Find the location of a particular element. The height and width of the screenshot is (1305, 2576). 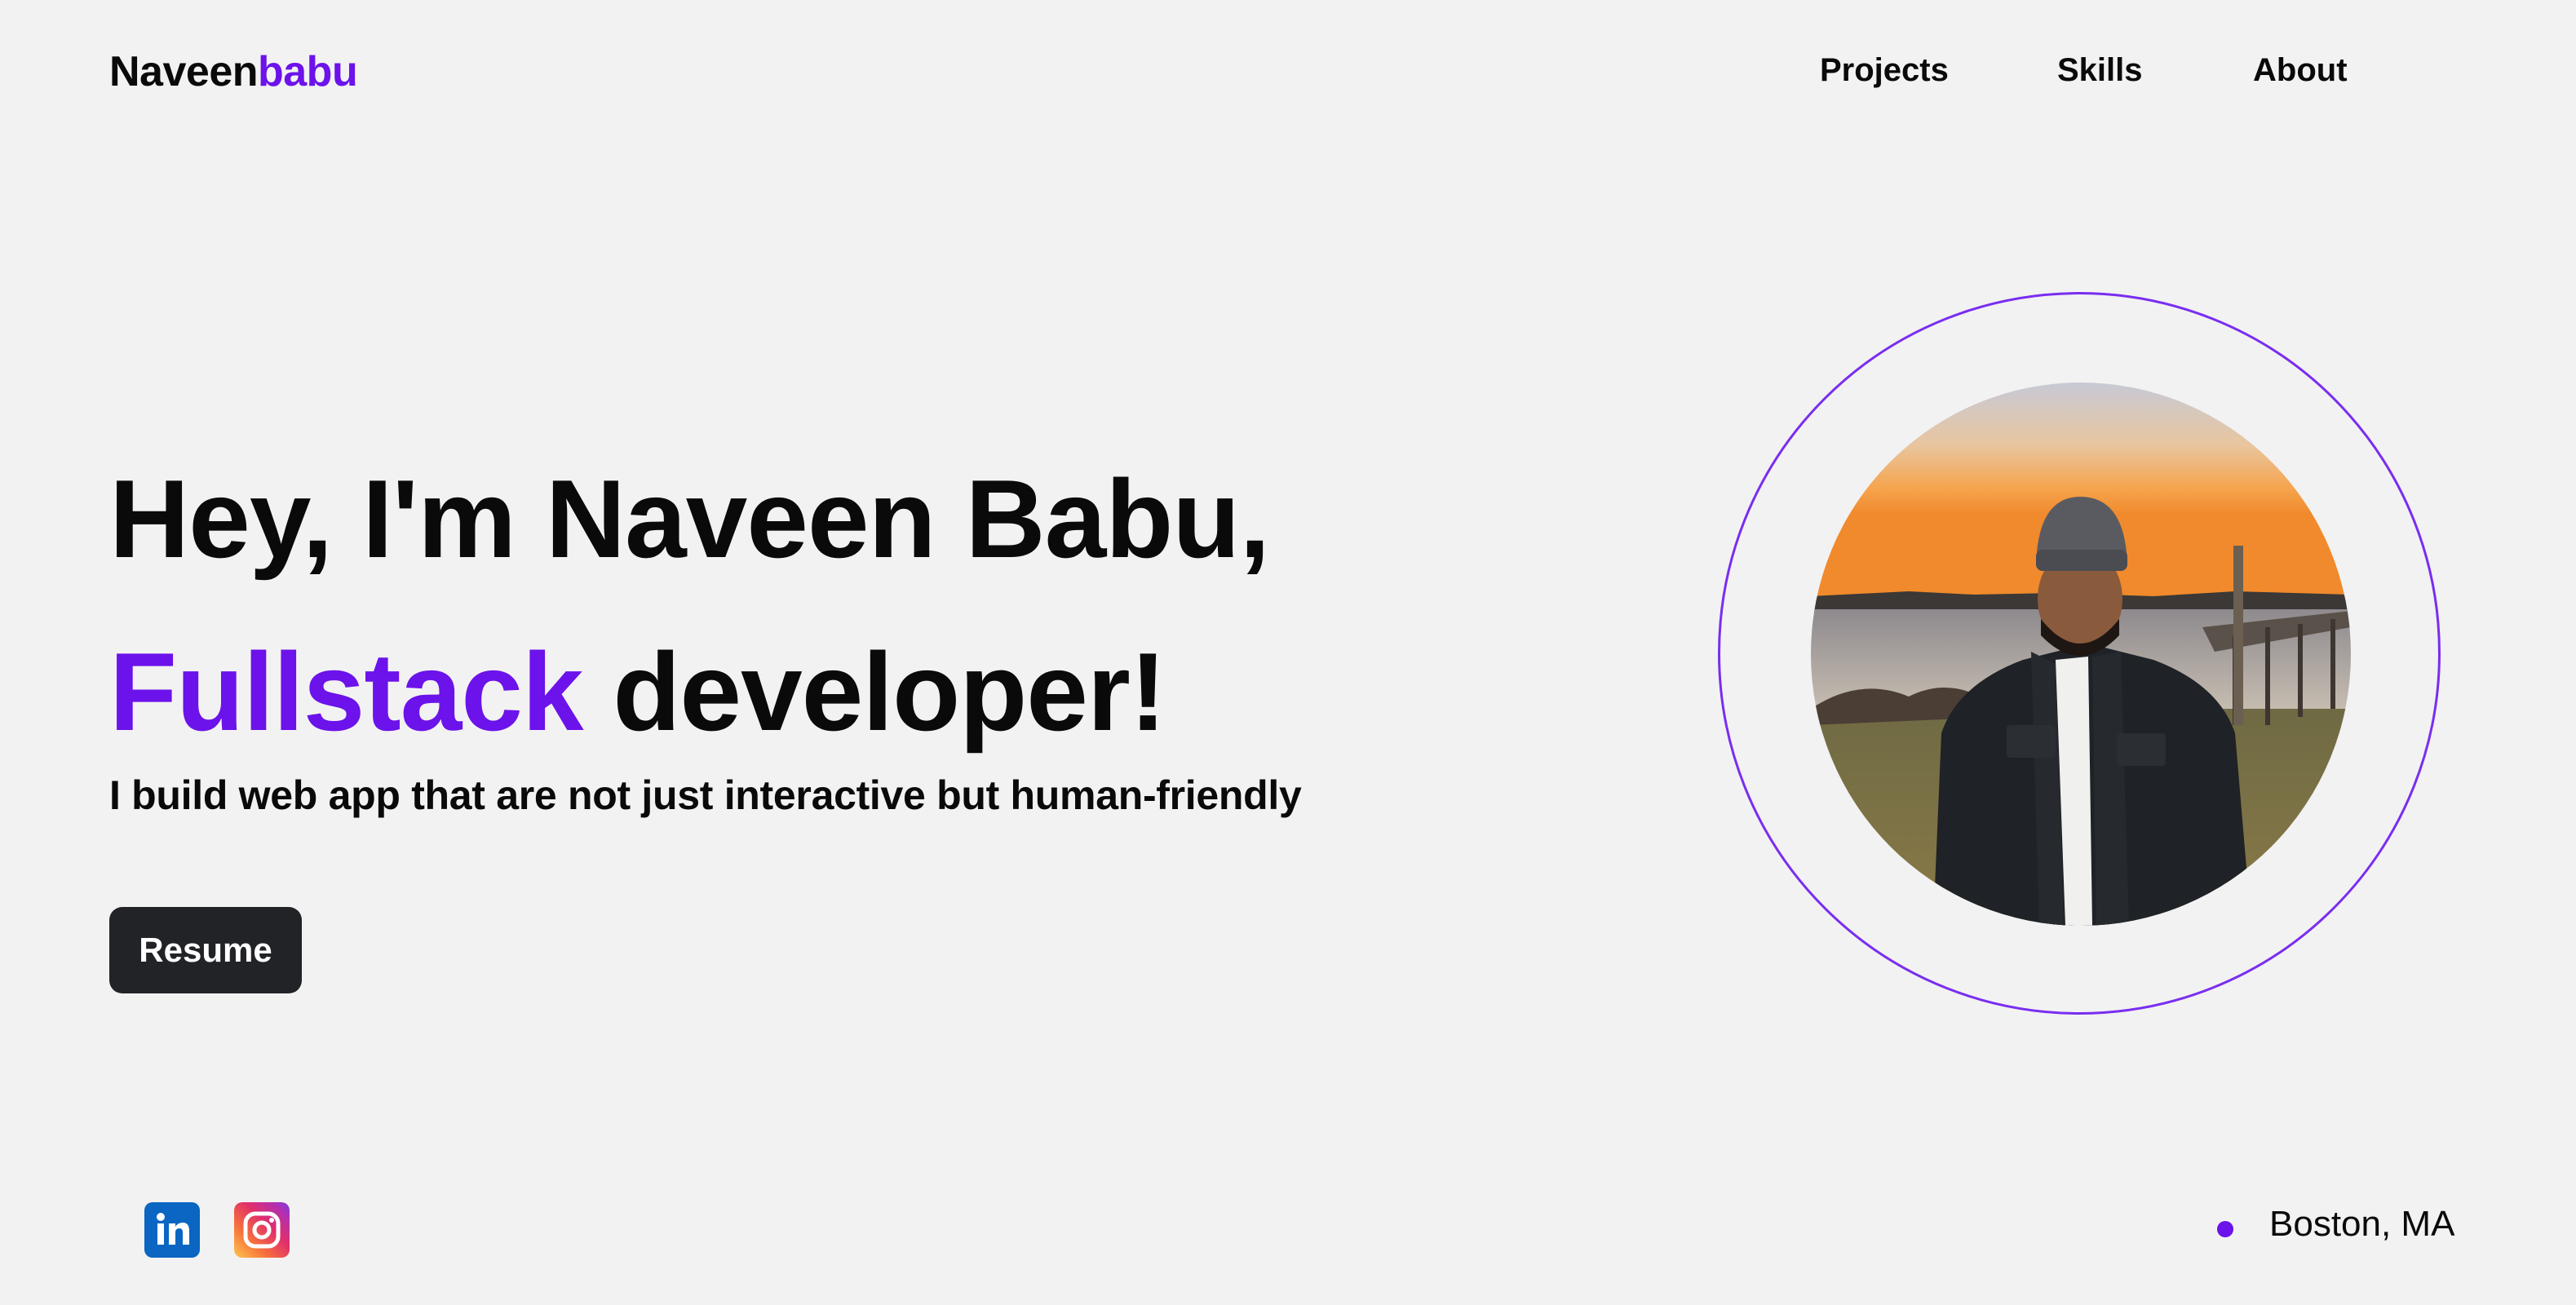

hero-role-accent: Fullstack is located at coordinates (346, 692).